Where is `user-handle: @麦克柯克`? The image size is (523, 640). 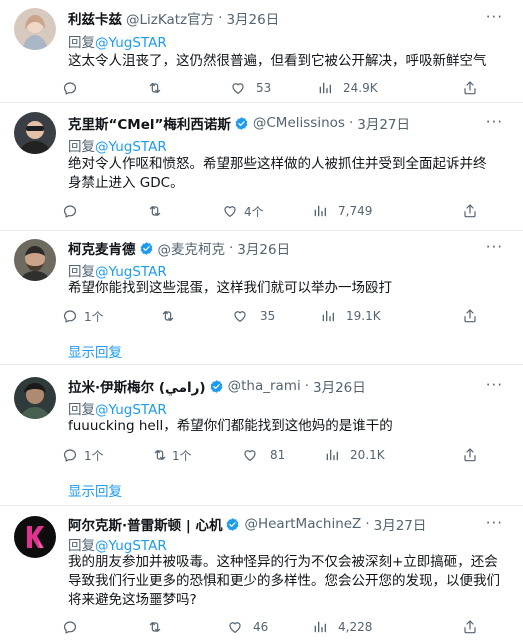 user-handle: @麦克柯克 is located at coordinates (192, 248).